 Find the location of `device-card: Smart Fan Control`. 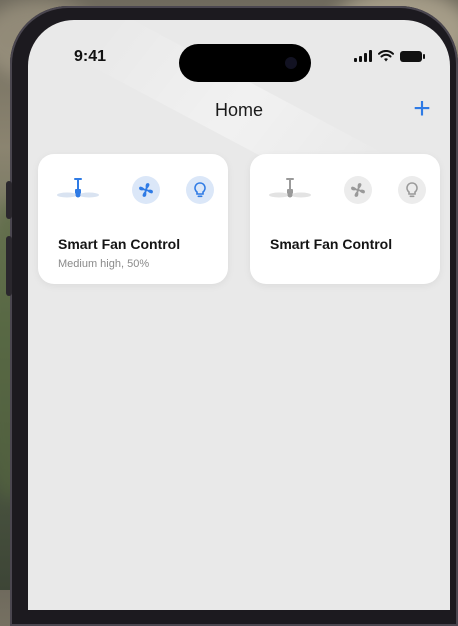

device-card: Smart Fan Control is located at coordinates (345, 219).